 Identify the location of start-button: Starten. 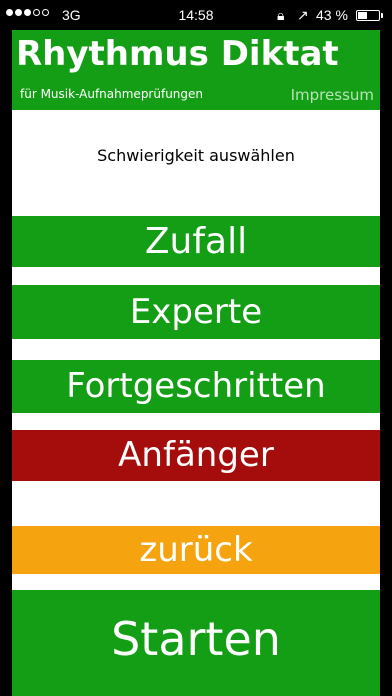
(196, 643).